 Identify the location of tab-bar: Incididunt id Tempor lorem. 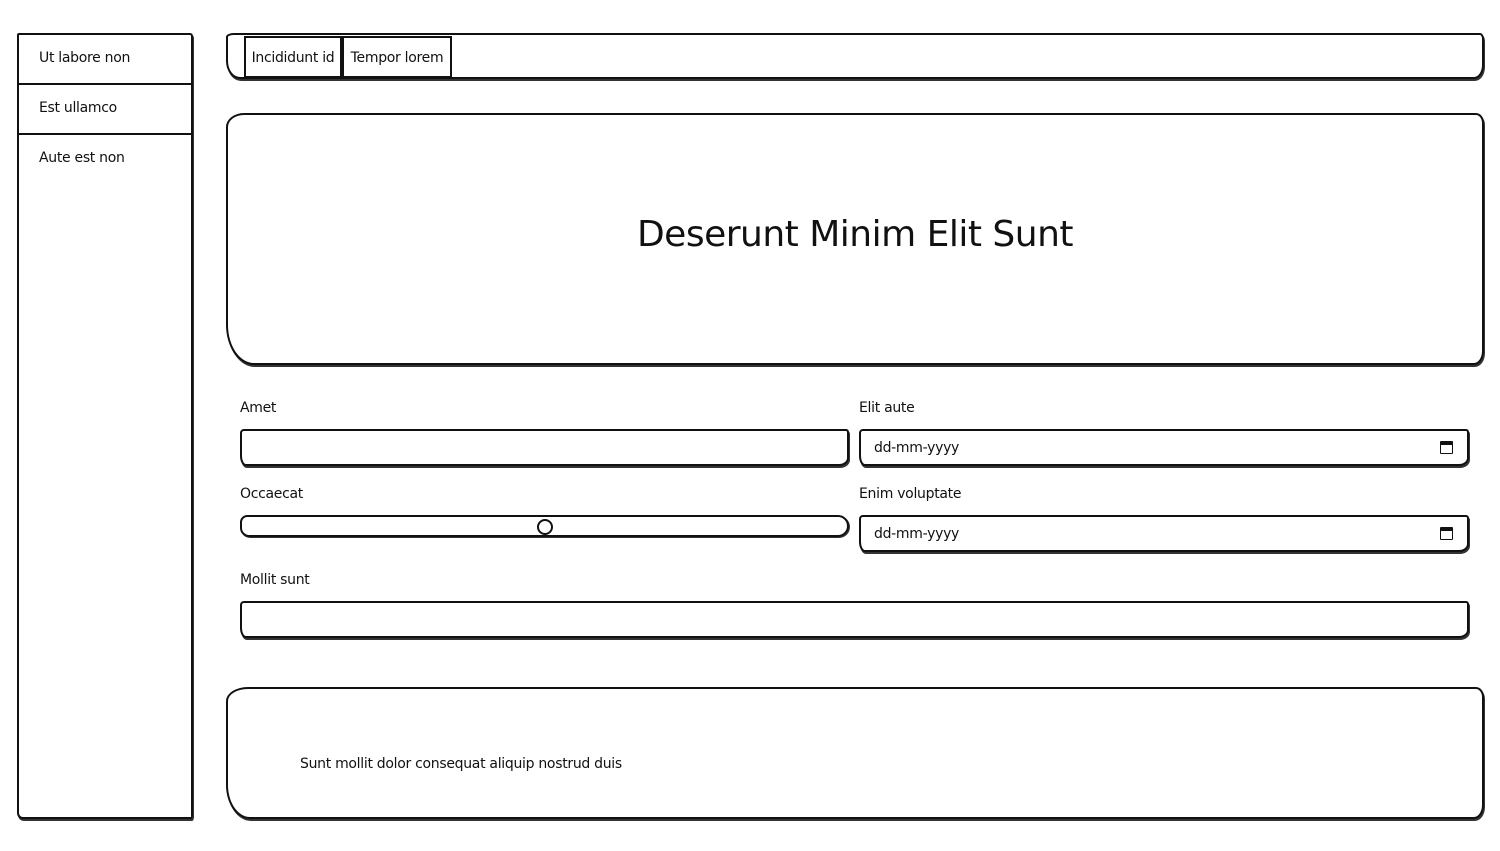
(855, 56).